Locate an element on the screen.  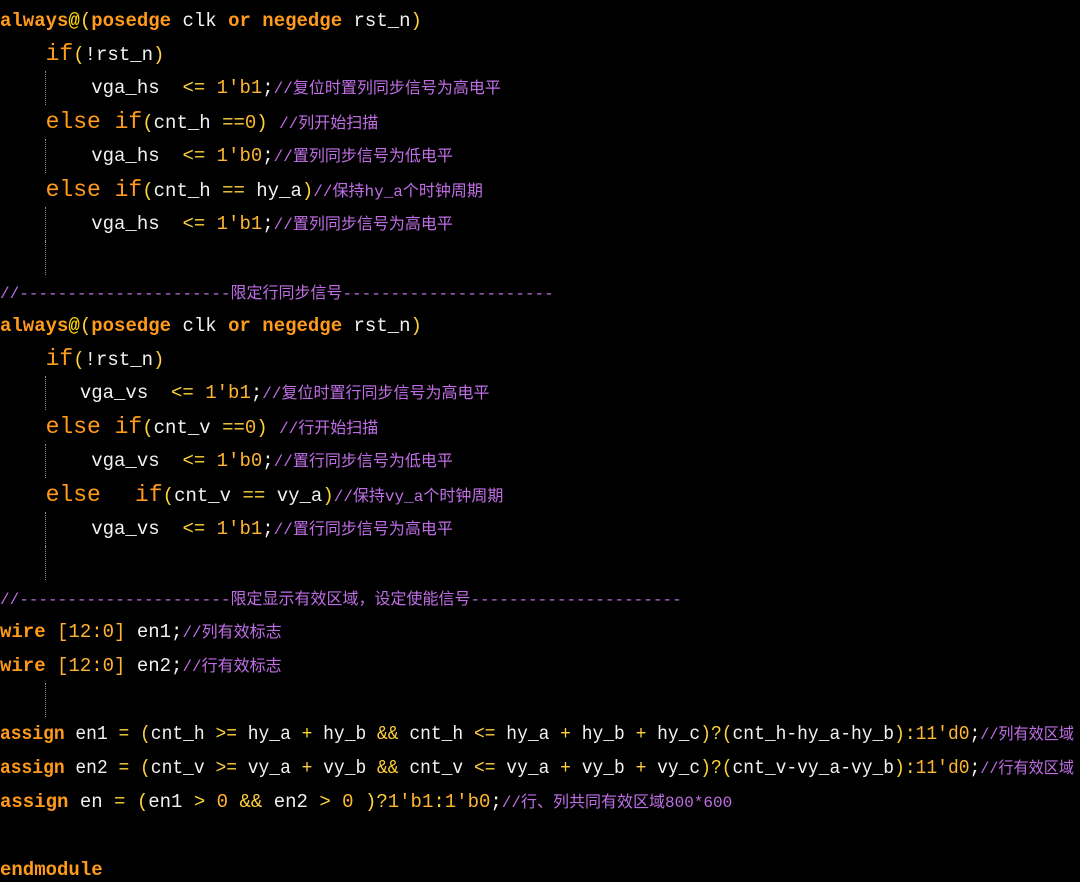
comment-token: //行、列共同有效区域800*600 is located at coordinates (617, 803).